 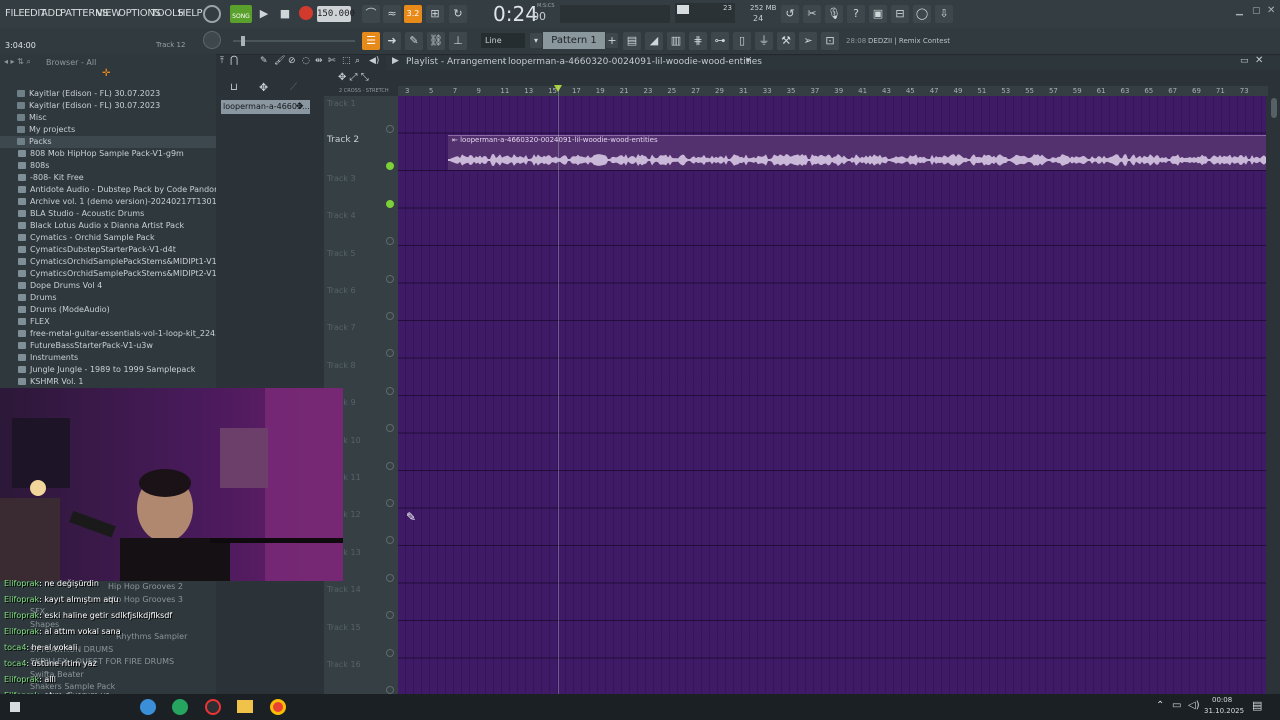 What do you see at coordinates (108, 250) in the screenshot?
I see `browser-item: CymaticsDubstepStarterPack-V1-d4t` at bounding box center [108, 250].